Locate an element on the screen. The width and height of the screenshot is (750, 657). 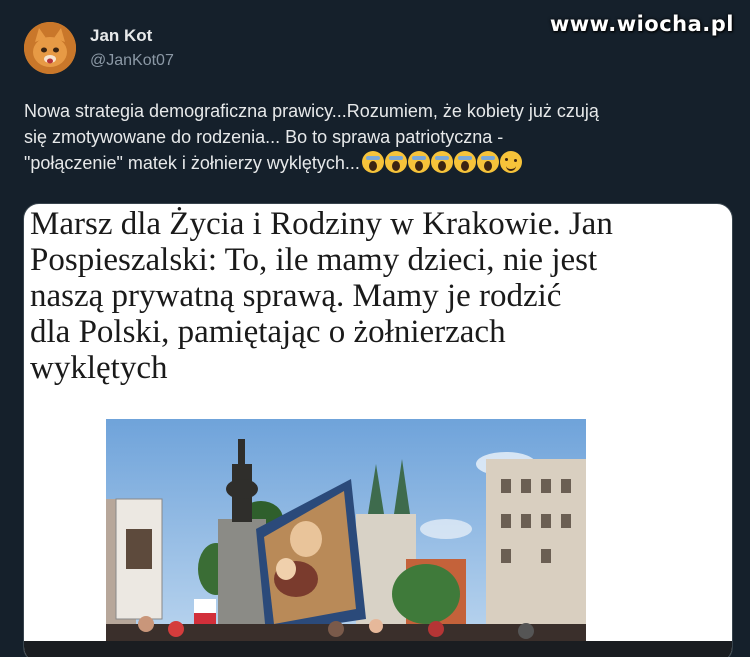
media-bottom-bar is located at coordinates (378, 649).